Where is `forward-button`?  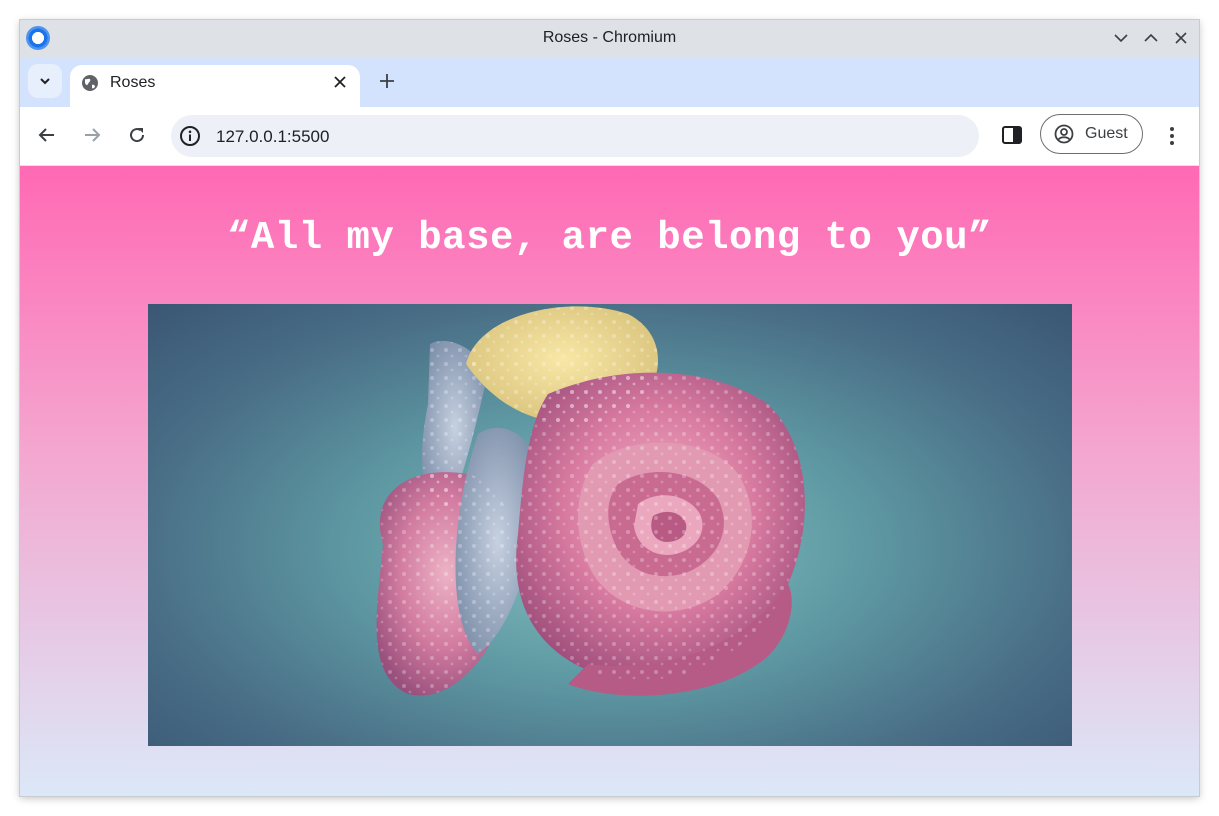 forward-button is located at coordinates (92, 135).